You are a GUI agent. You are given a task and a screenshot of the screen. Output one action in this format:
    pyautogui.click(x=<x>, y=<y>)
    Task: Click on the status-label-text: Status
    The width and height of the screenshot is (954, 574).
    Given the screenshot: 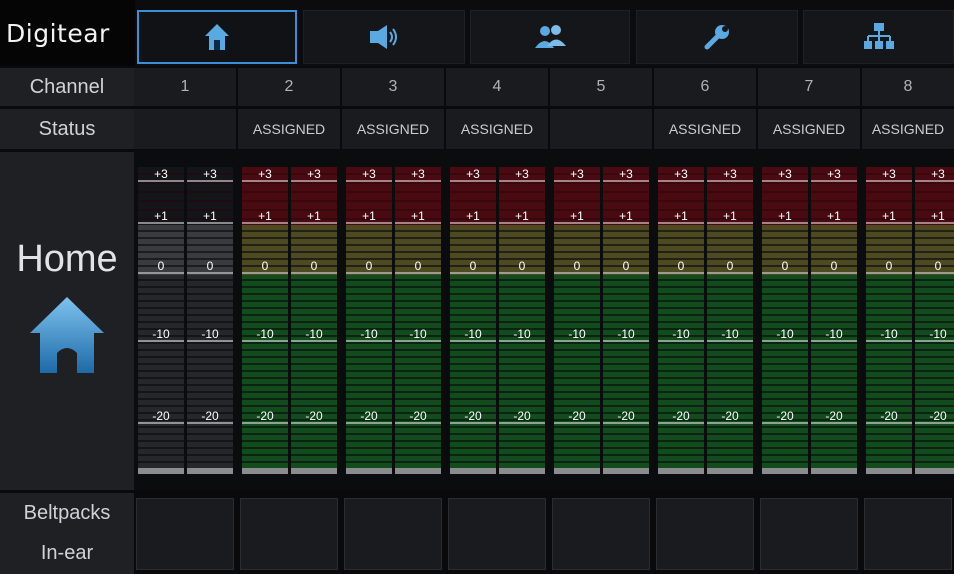 What is the action you would take?
    pyautogui.click(x=67, y=128)
    